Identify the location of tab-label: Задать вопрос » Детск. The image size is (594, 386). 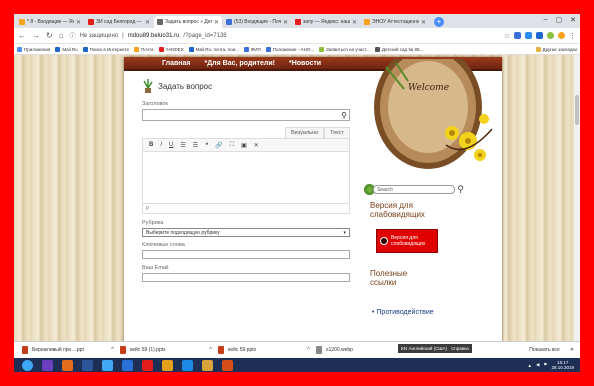
(188, 22).